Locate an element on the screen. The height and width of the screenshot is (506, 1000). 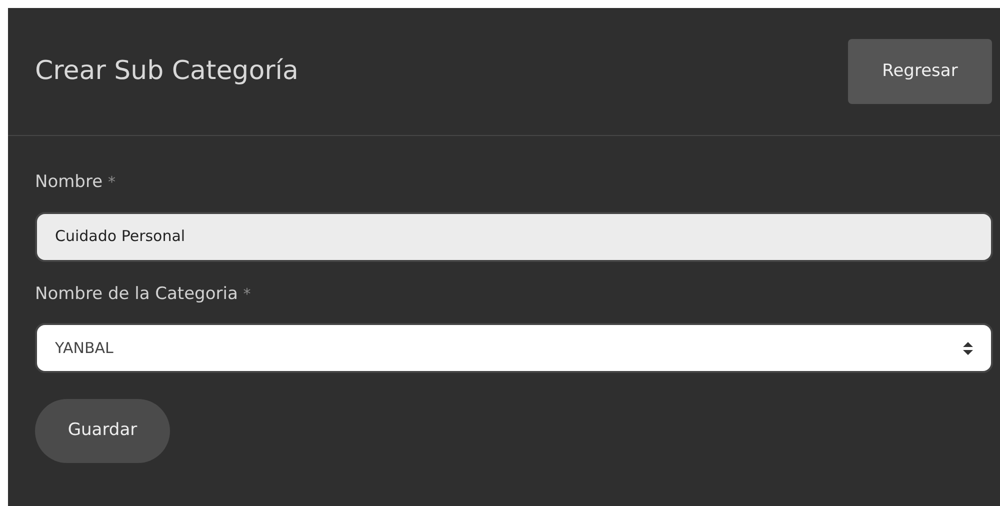
select-arrows-icon is located at coordinates (968, 348).